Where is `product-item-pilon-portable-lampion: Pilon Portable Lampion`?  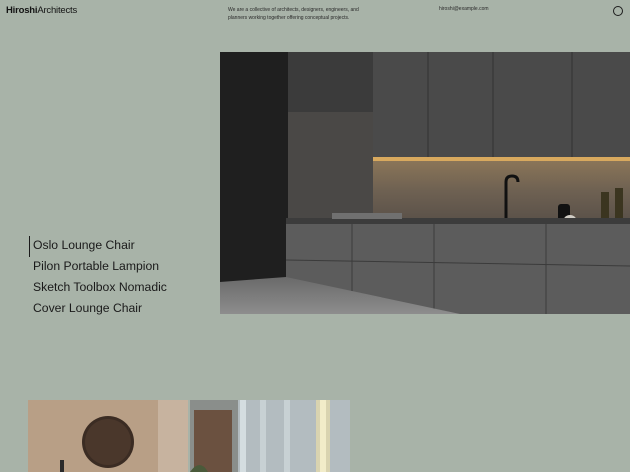 product-item-pilon-portable-lampion: Pilon Portable Lampion is located at coordinates (98, 267).